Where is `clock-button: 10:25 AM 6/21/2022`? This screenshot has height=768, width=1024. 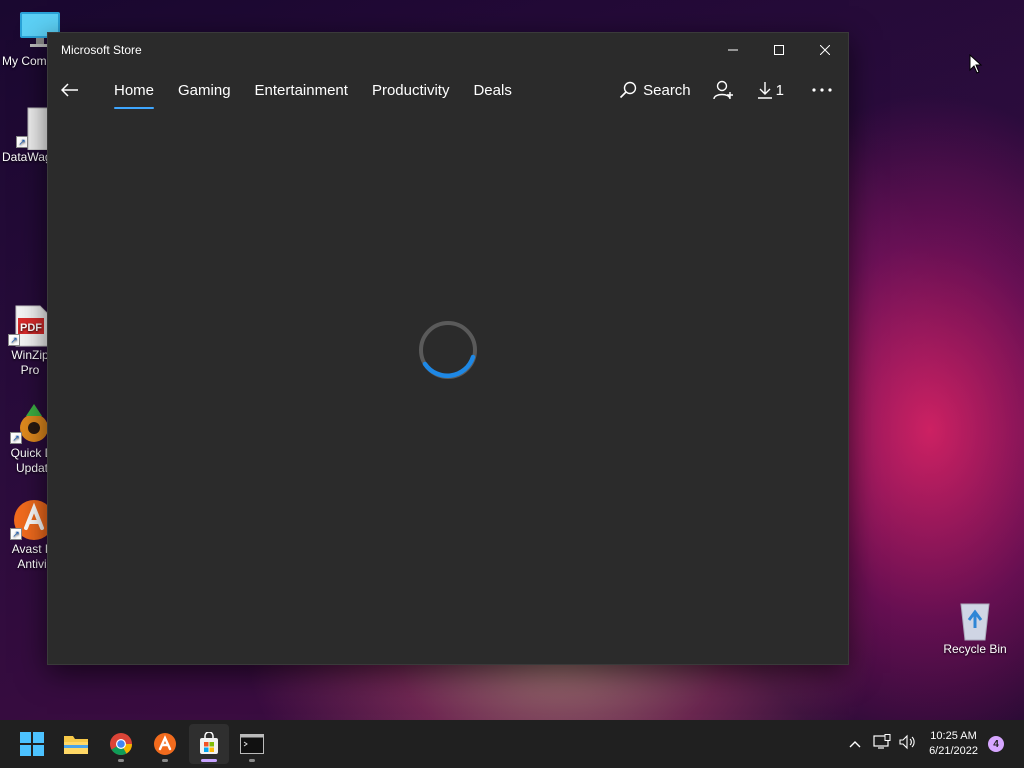
clock-button: 10:25 AM 6/21/2022 is located at coordinates (953, 744).